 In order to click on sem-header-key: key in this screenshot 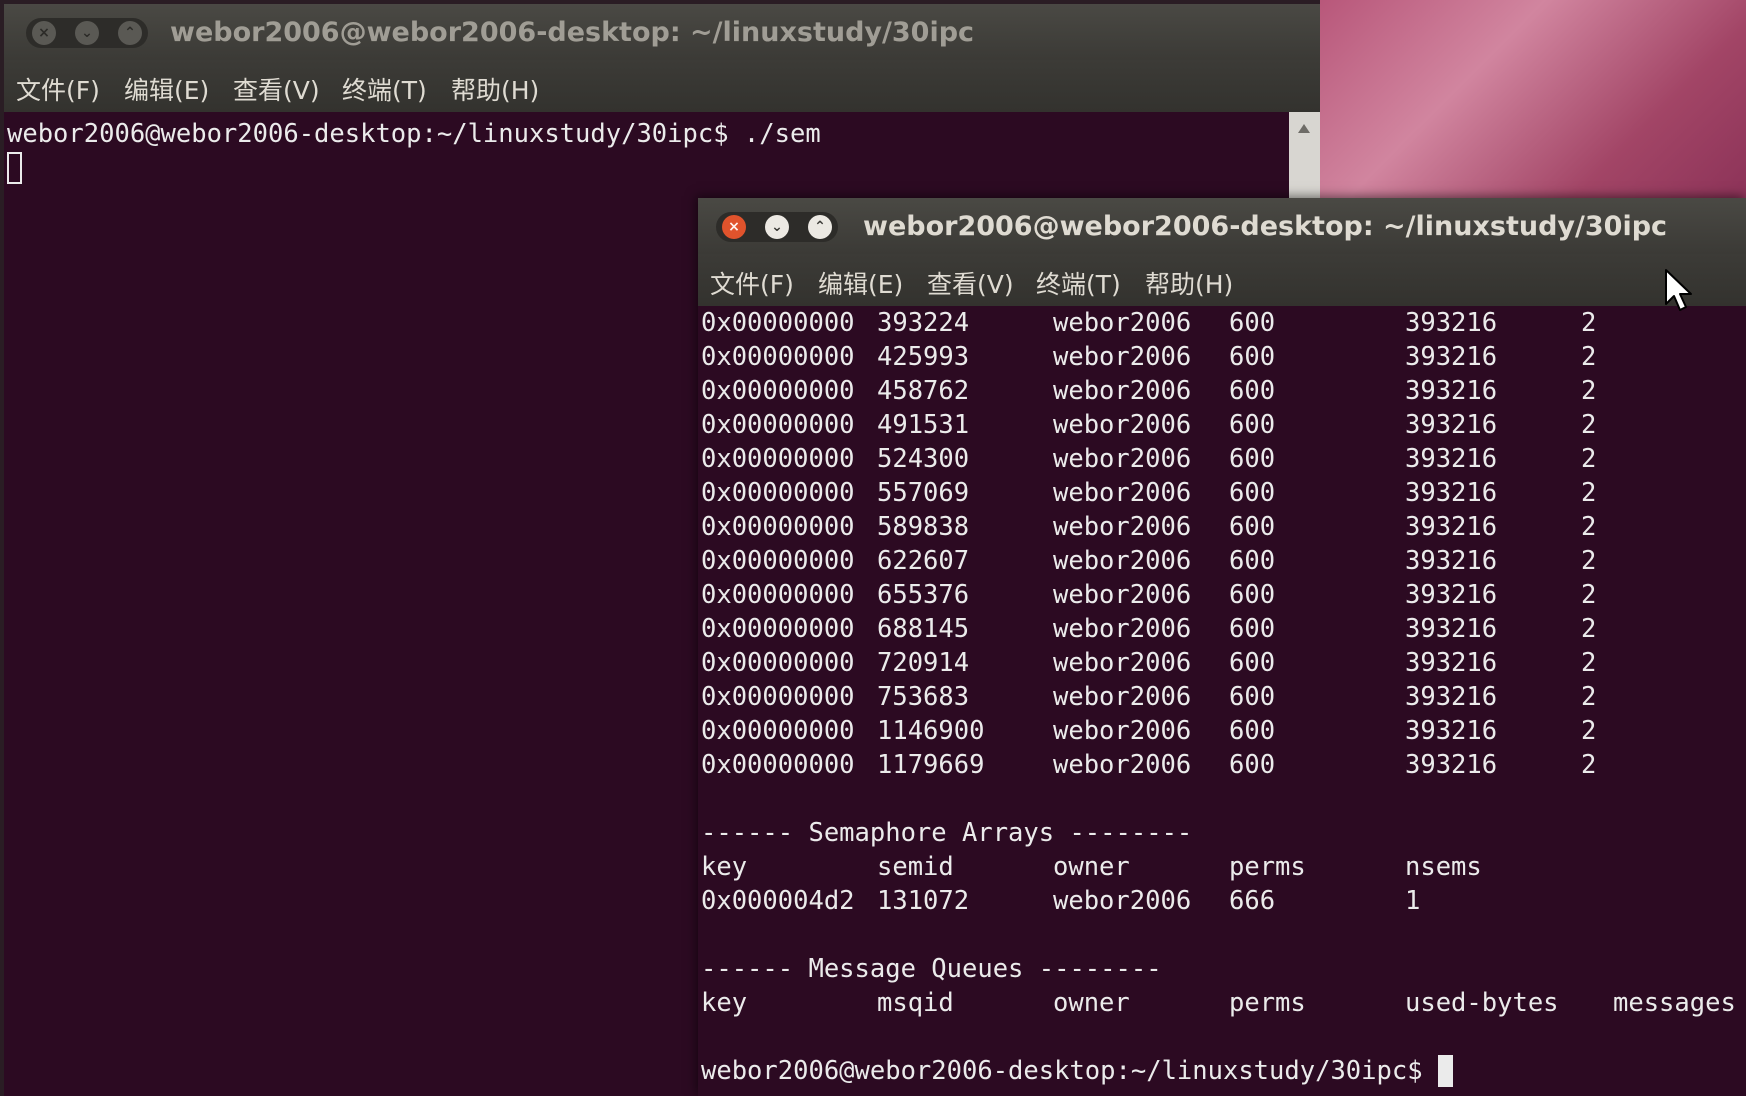, I will do `click(724, 867)`.